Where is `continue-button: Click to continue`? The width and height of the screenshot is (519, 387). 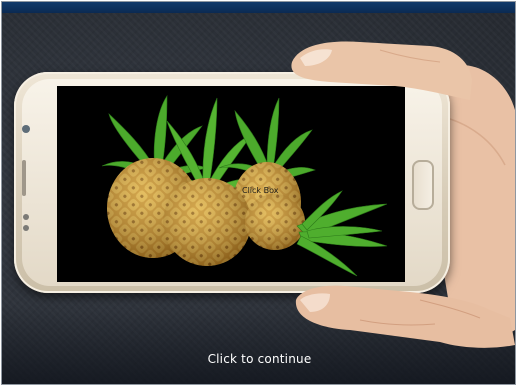
continue-button: Click to continue is located at coordinates (259, 359).